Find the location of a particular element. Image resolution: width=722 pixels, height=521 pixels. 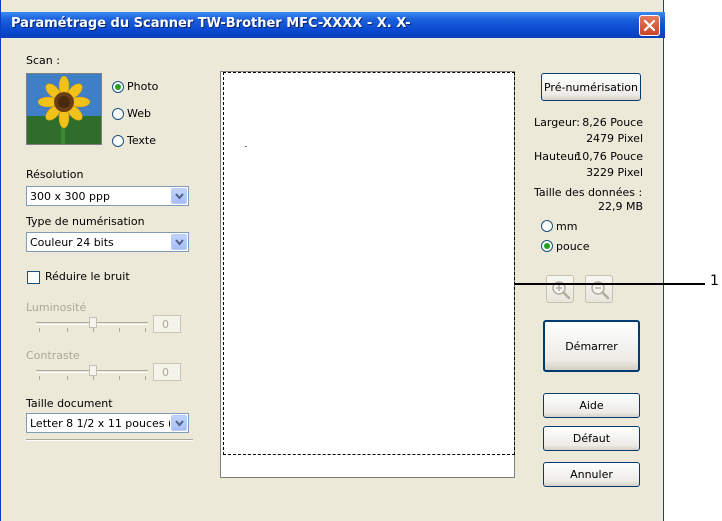

help-button: Aide is located at coordinates (591, 405).